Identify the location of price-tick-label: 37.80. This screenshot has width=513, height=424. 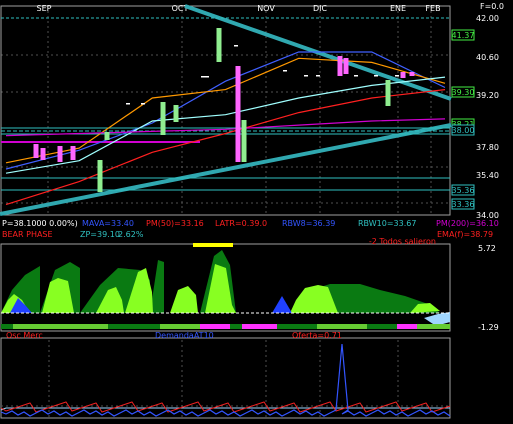
(487, 147).